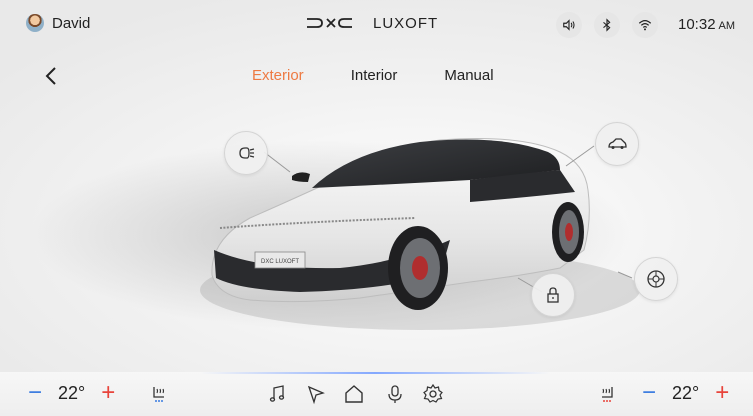 This screenshot has width=753, height=416. What do you see at coordinates (645, 25) in the screenshot?
I see `wifi-icon` at bounding box center [645, 25].